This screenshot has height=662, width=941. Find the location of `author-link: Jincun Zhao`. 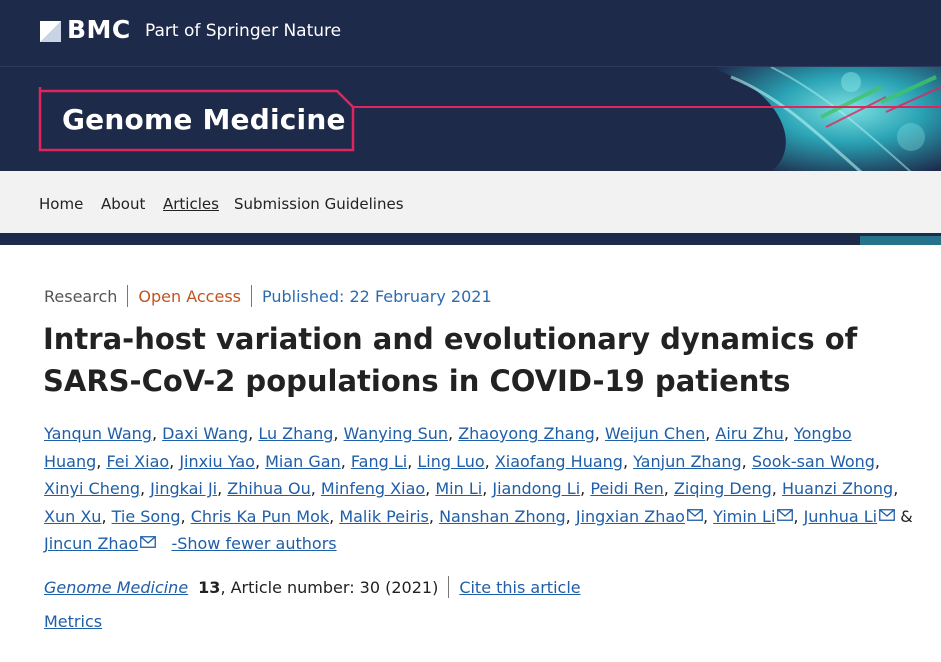

author-link: Jincun Zhao is located at coordinates (91, 543).